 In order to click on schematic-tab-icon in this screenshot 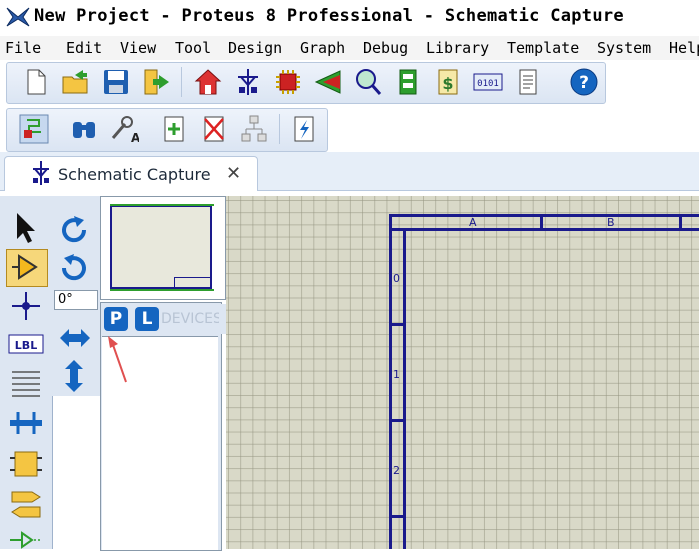, I will do `click(41, 173)`.